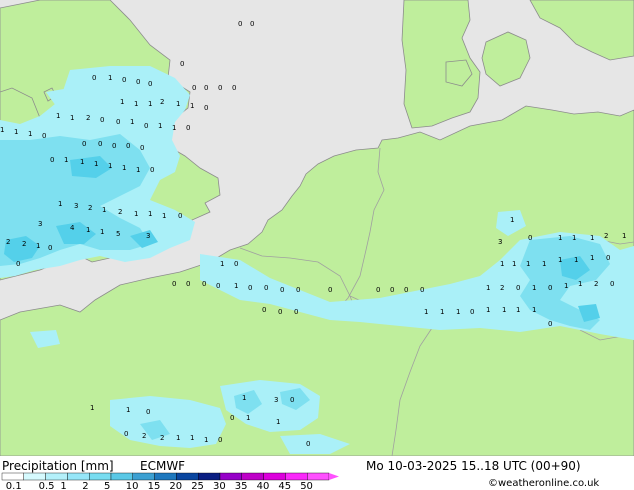 The image size is (634, 490). I want to click on precip-value-label: 5, so click(118, 234).